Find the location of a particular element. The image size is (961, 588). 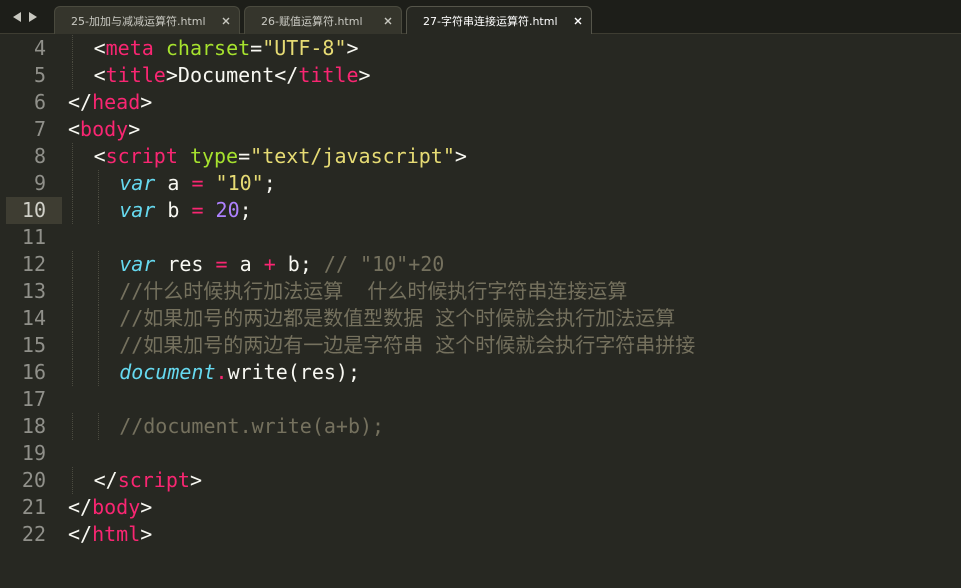

triangle-right-icon is located at coordinates (33, 17).